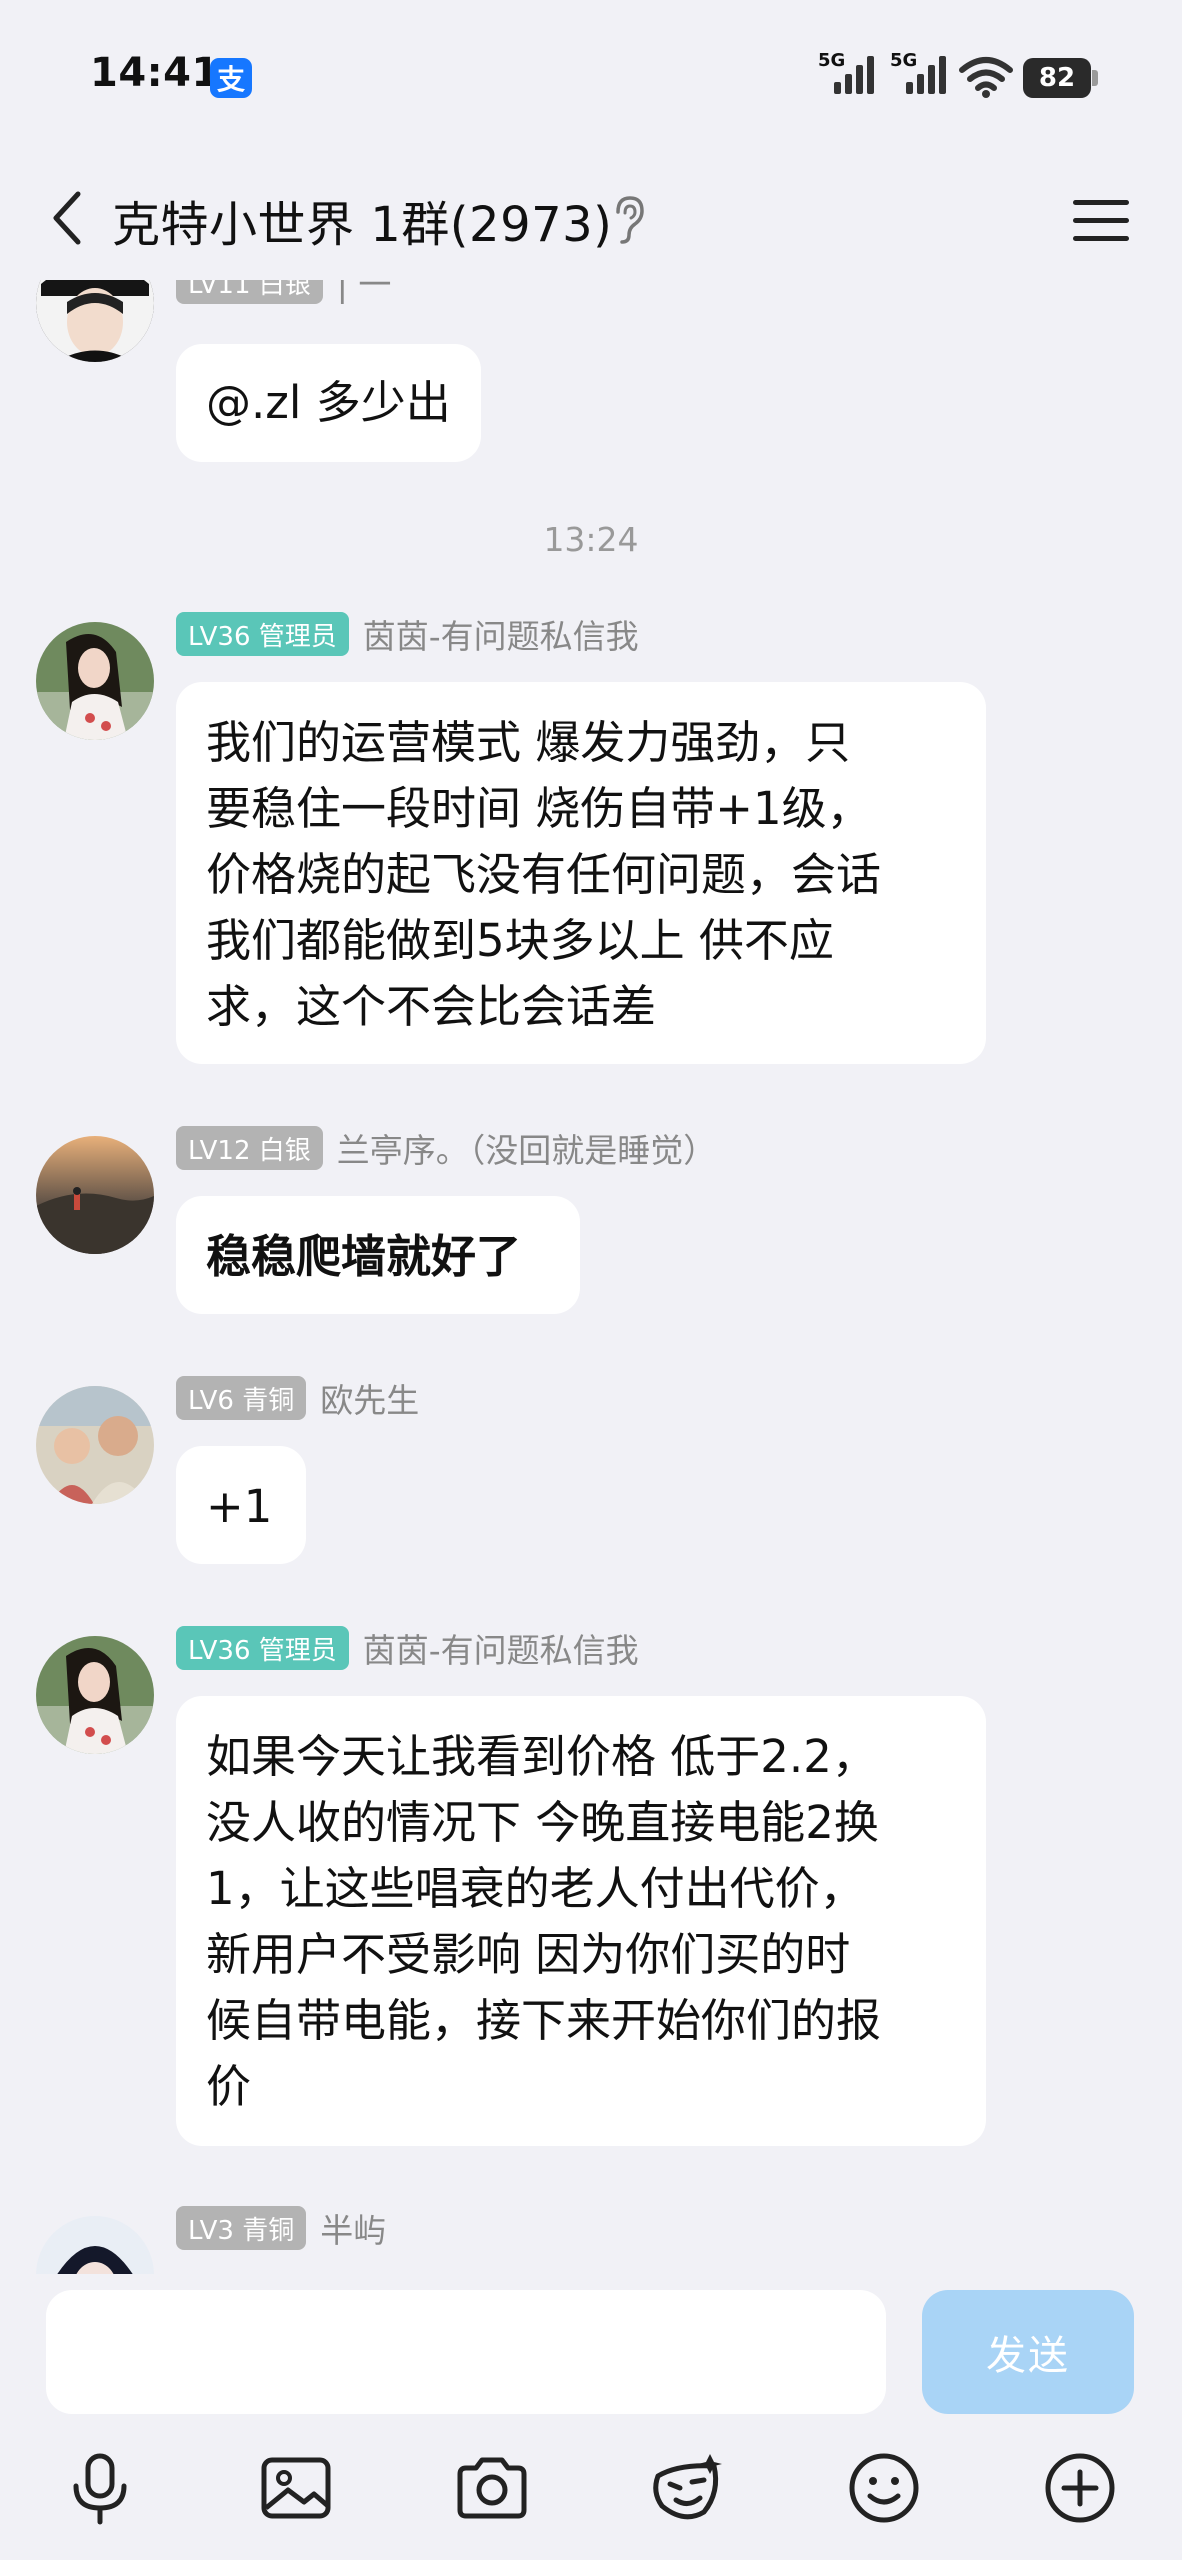 This screenshot has width=1182, height=2560. What do you see at coordinates (492, 2488) in the screenshot?
I see `camera-icon` at bounding box center [492, 2488].